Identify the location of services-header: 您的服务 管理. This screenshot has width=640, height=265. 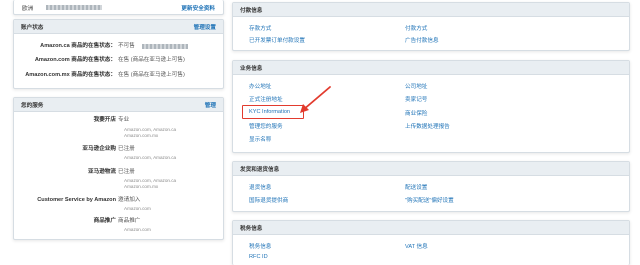
(118, 105).